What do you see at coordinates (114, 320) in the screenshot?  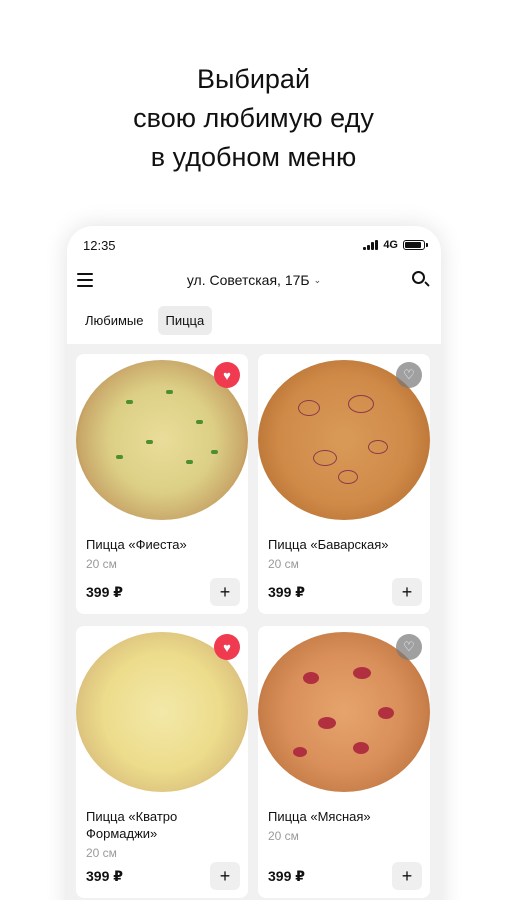 I see `tab-favorites: Любимые` at bounding box center [114, 320].